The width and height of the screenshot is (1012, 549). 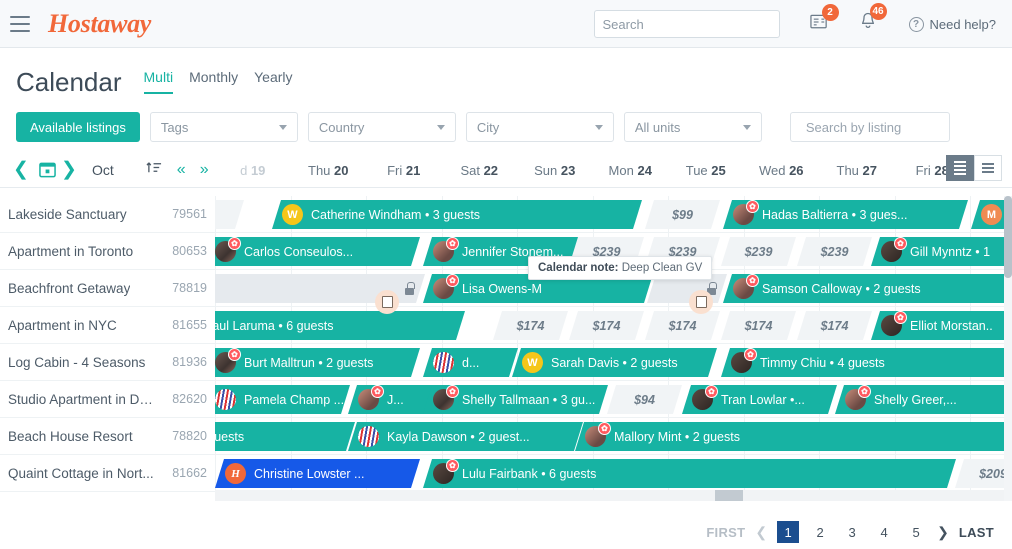 I want to click on vertical-scroll-thumb, so click(x=1008, y=237).